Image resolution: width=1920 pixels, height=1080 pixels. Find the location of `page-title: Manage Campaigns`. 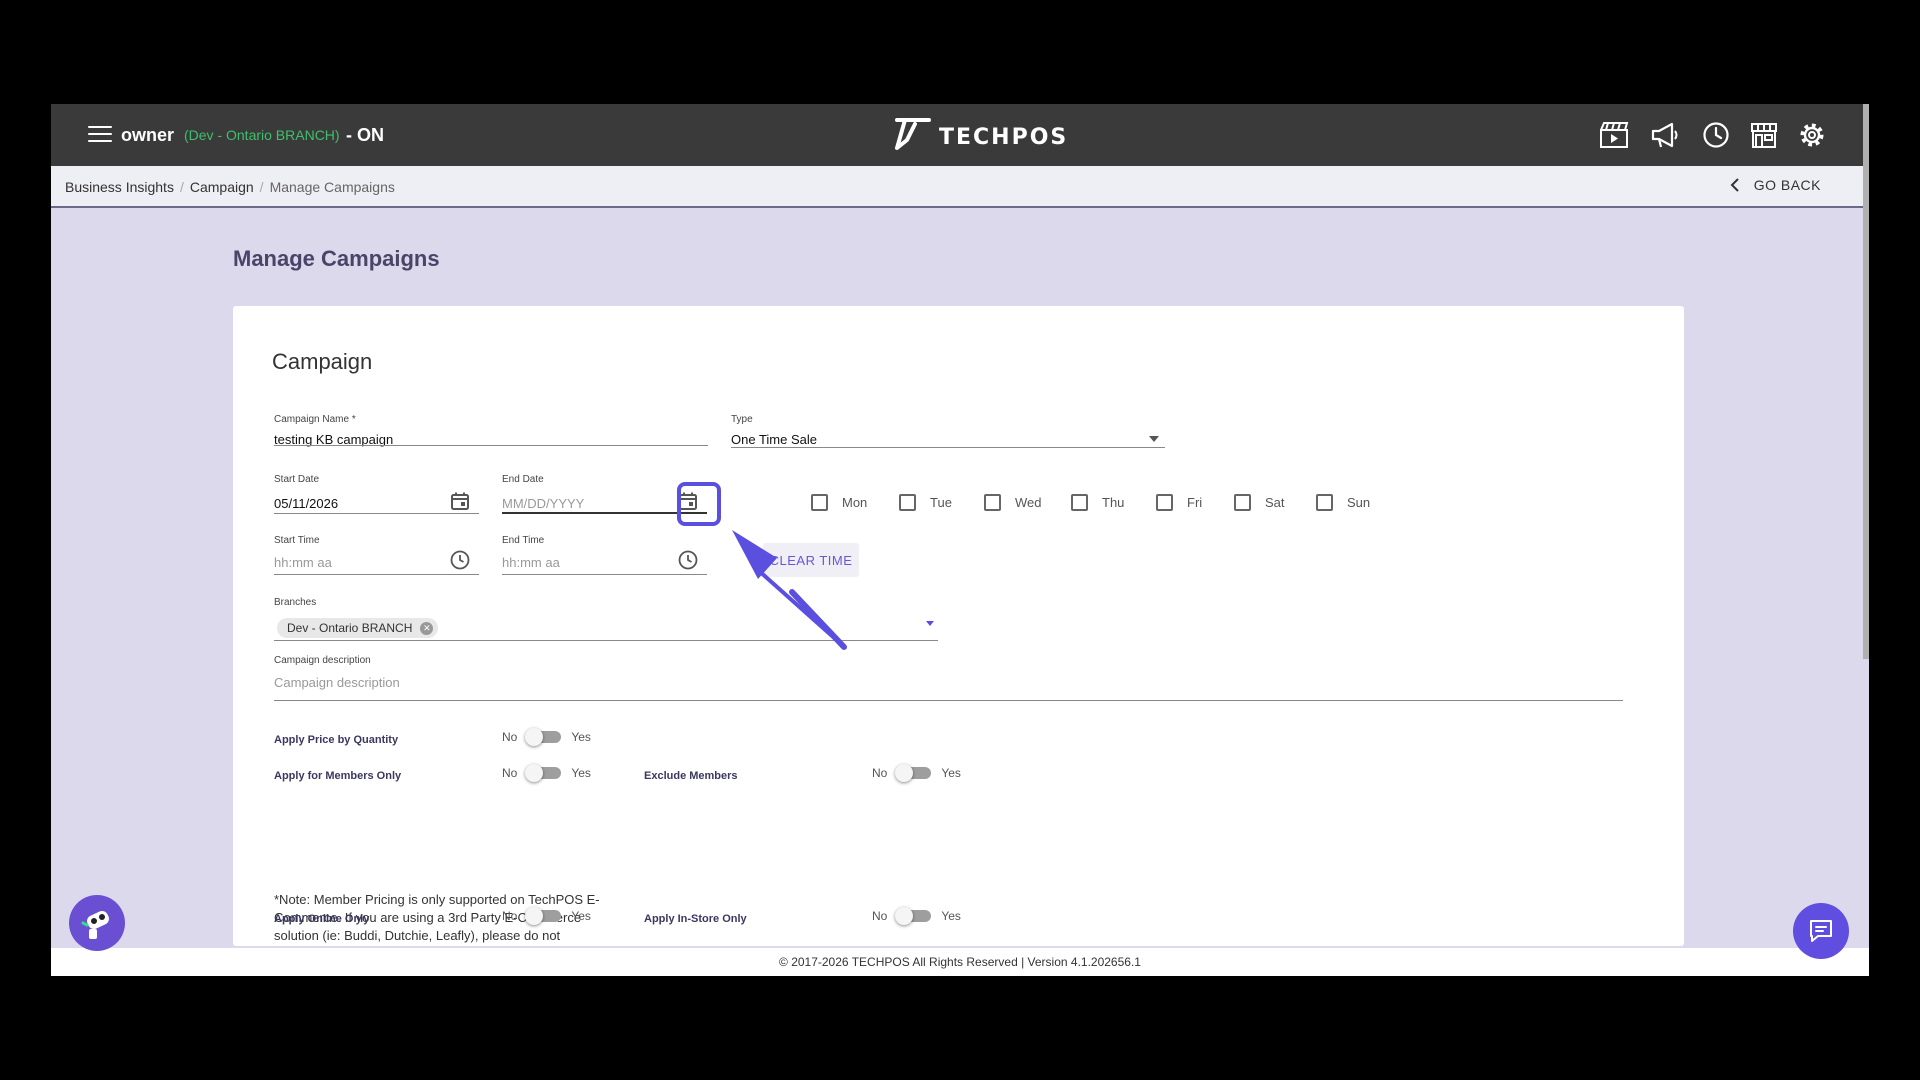

page-title: Manage Campaigns is located at coordinates (336, 258).